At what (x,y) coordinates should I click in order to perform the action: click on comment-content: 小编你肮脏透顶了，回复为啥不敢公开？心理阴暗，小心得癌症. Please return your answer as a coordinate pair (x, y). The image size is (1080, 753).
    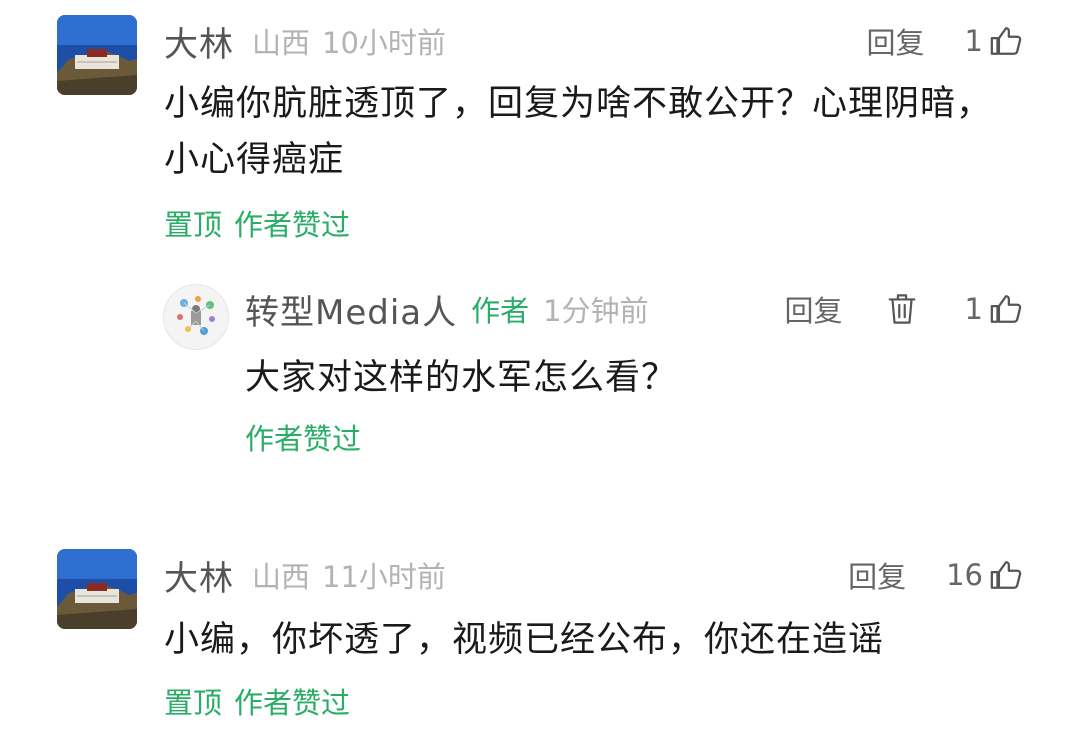
    Looking at the image, I should click on (578, 132).